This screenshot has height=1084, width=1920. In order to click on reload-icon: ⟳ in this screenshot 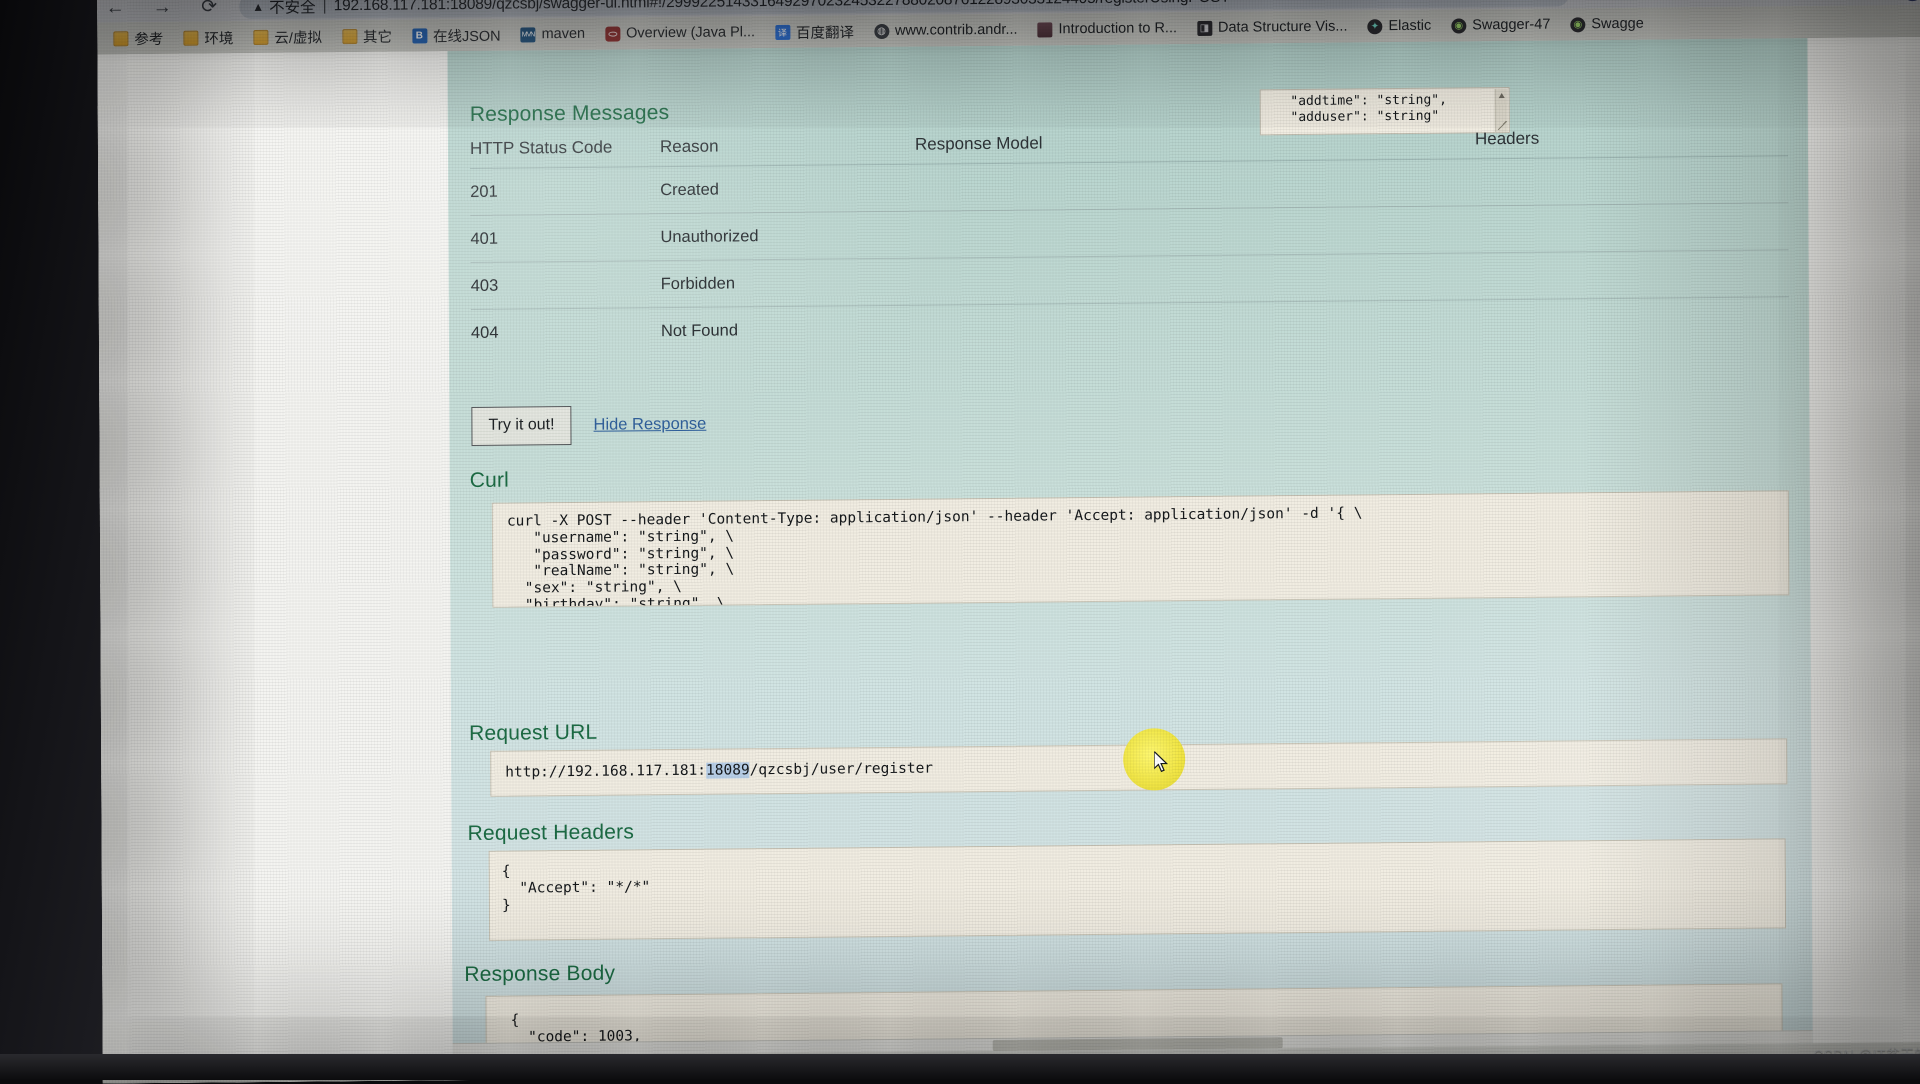, I will do `click(209, 9)`.